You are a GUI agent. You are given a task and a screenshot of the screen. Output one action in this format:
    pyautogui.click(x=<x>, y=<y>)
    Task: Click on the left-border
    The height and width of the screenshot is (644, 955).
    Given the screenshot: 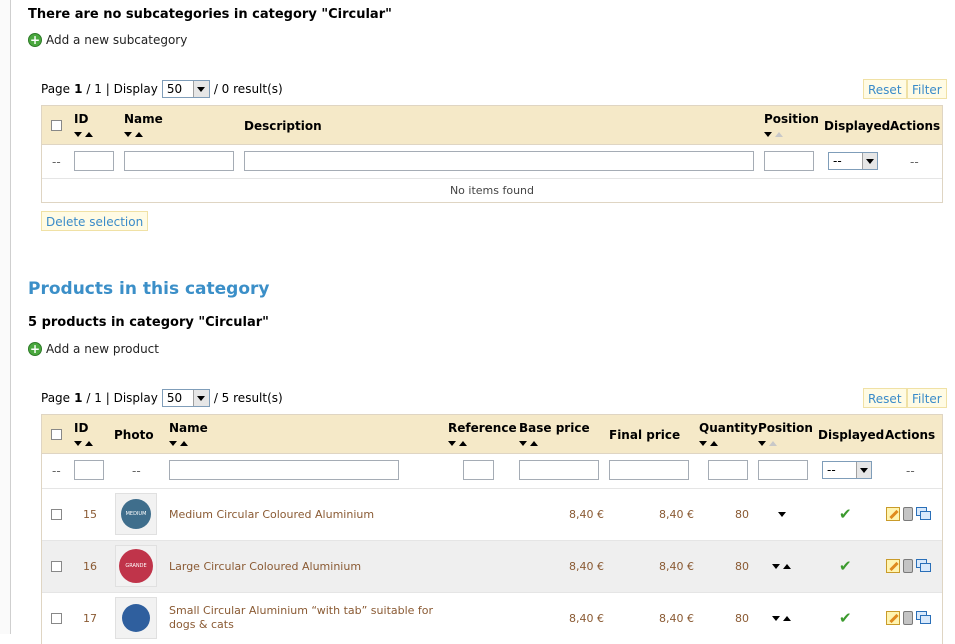 What is the action you would take?
    pyautogui.click(x=5, y=317)
    